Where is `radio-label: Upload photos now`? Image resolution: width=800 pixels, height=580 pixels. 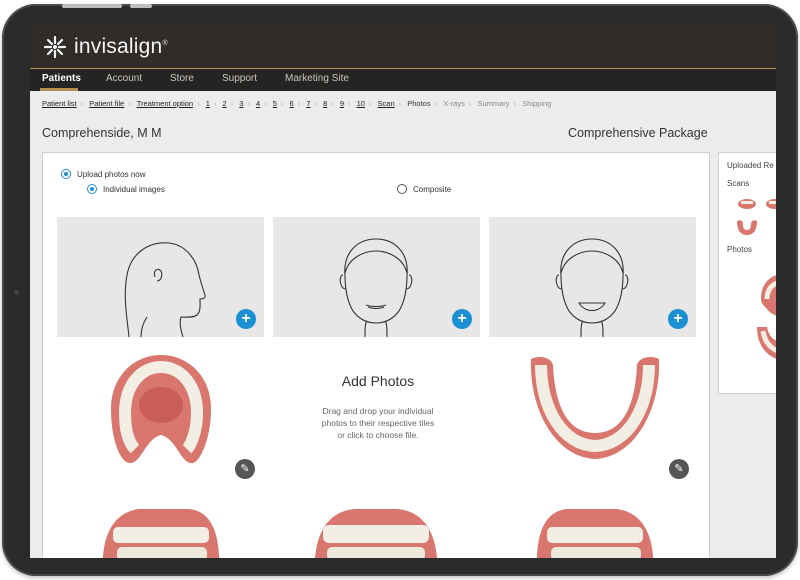
radio-label: Upload photos now is located at coordinates (111, 174).